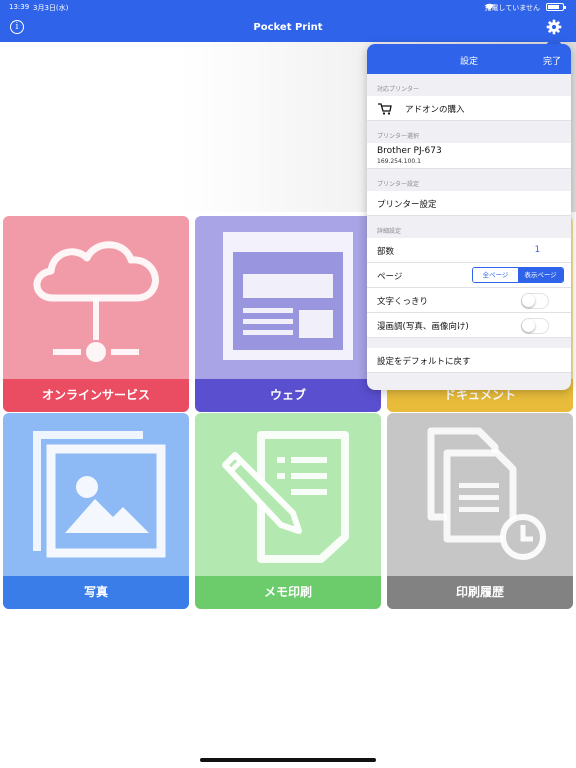 The height and width of the screenshot is (768, 576). I want to click on app-title: Pocket Print, so click(288, 27).